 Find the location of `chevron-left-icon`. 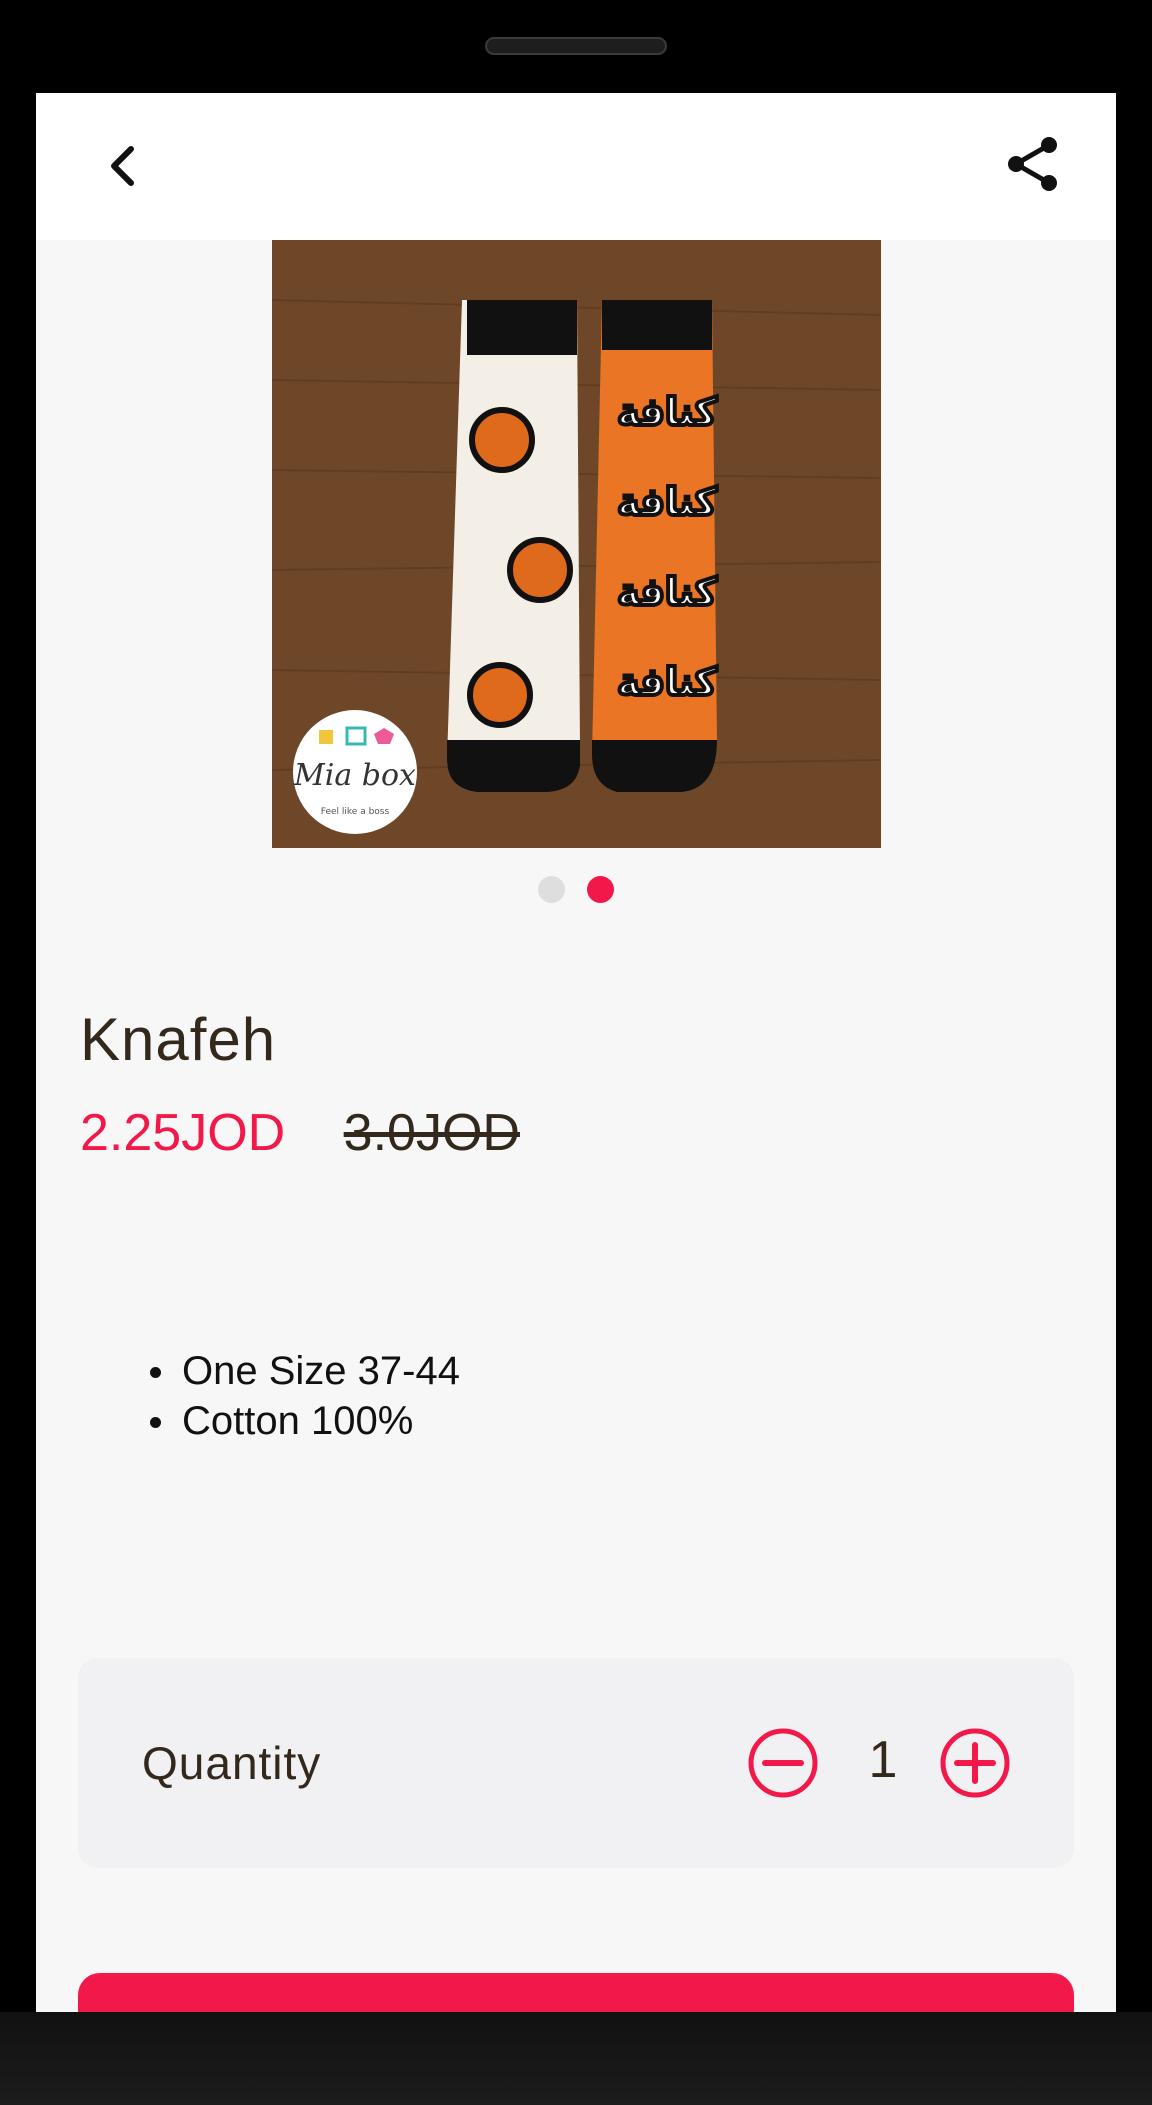

chevron-left-icon is located at coordinates (122, 166).